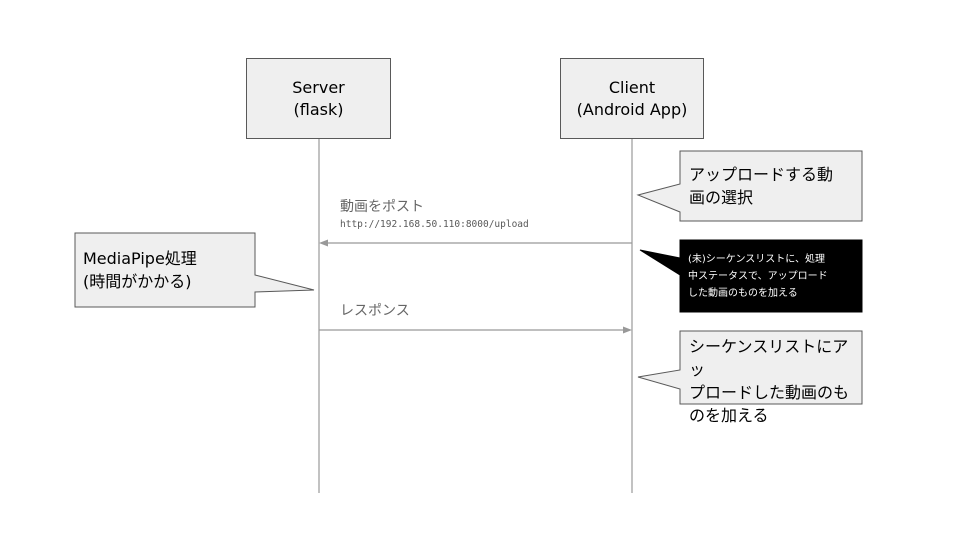 The width and height of the screenshot is (960, 540). I want to click on client-pending-note-line: した動画のものを加える, so click(743, 293).